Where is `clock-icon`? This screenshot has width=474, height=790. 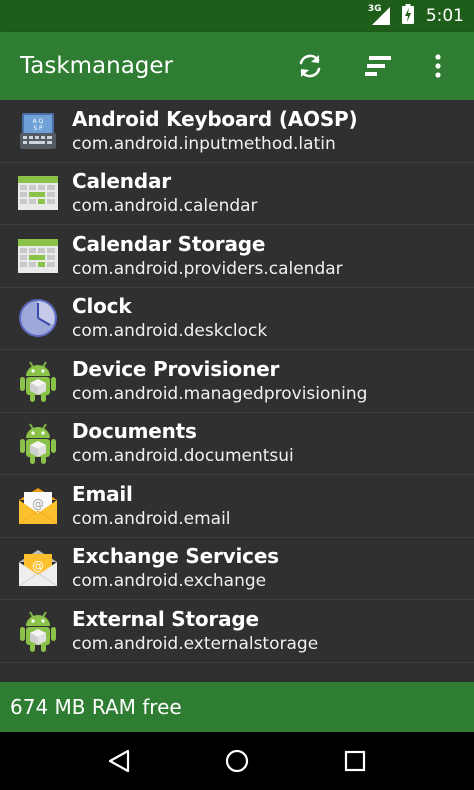
clock-icon is located at coordinates (38, 318).